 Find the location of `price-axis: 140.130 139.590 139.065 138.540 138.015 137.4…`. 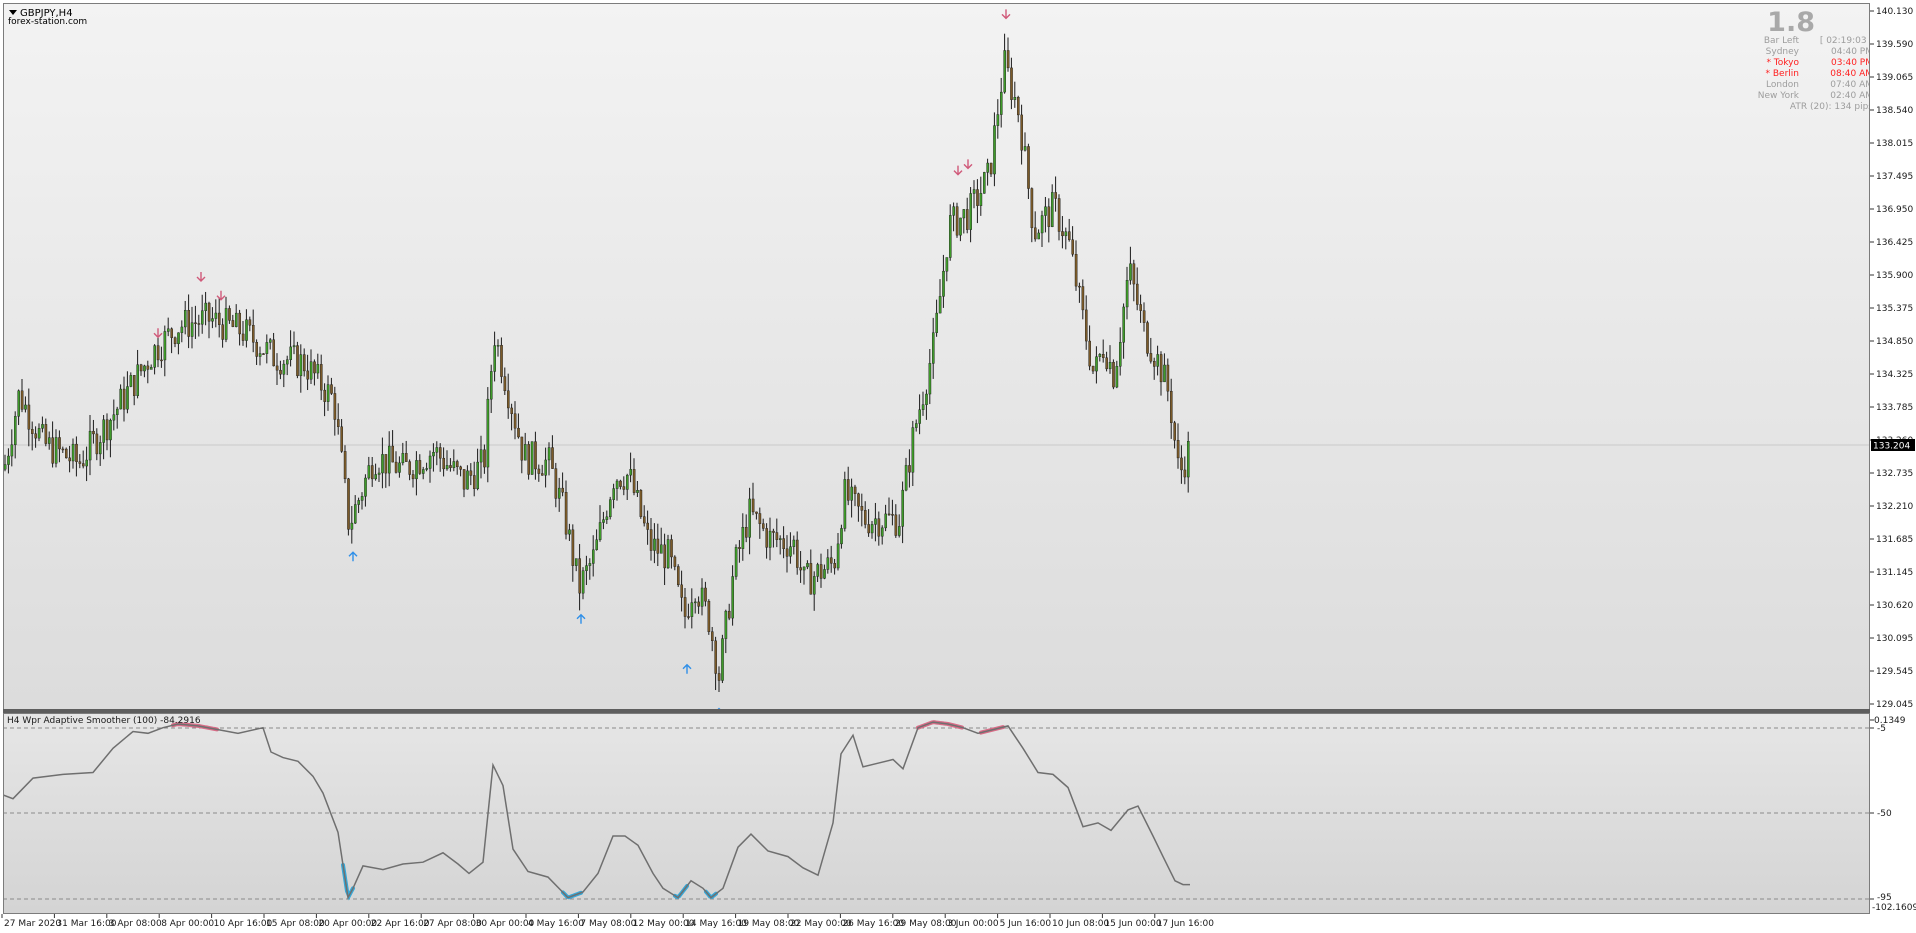

price-axis: 140.130 139.590 139.065 138.540 138.015 137.4… is located at coordinates (1893, 356).